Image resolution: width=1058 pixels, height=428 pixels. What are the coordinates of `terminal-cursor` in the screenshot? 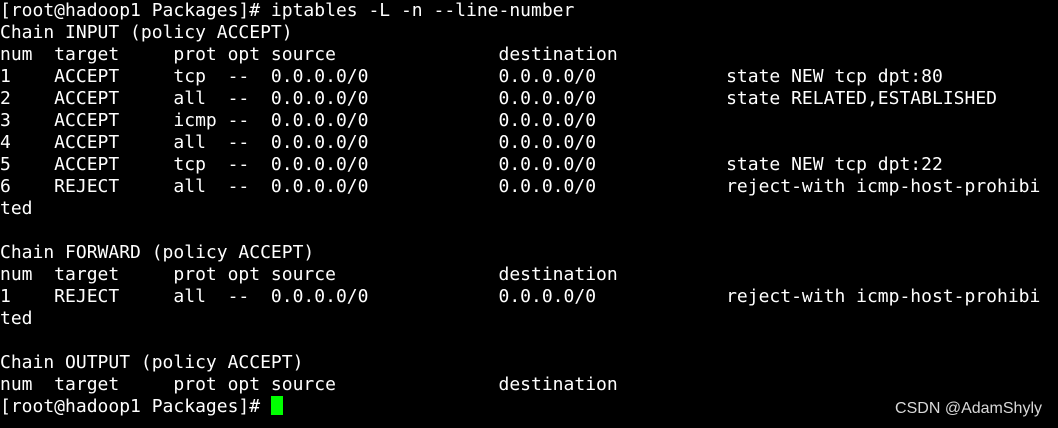 It's located at (276, 405).